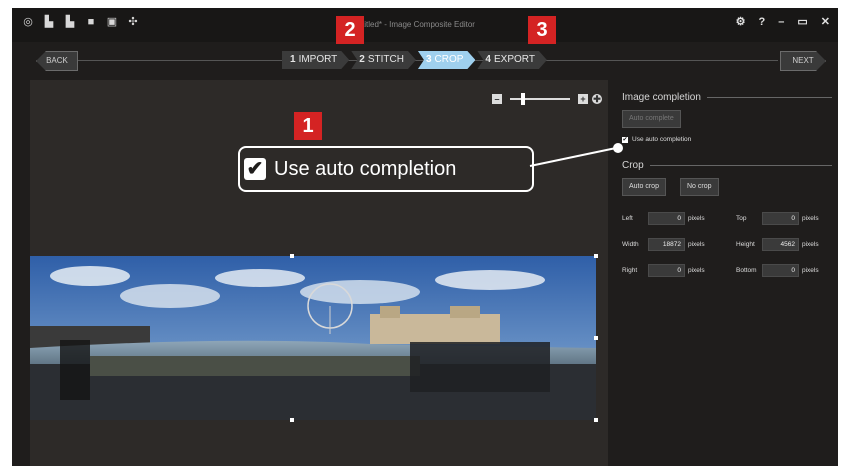 This screenshot has width=850, height=466. What do you see at coordinates (780, 218) in the screenshot?
I see `top-input: 0` at bounding box center [780, 218].